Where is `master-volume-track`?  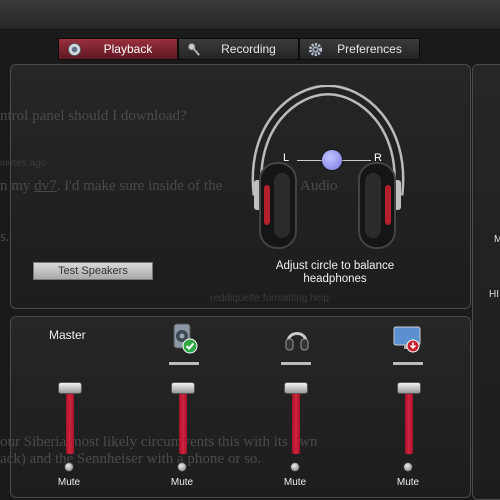
master-volume-track is located at coordinates (70, 420).